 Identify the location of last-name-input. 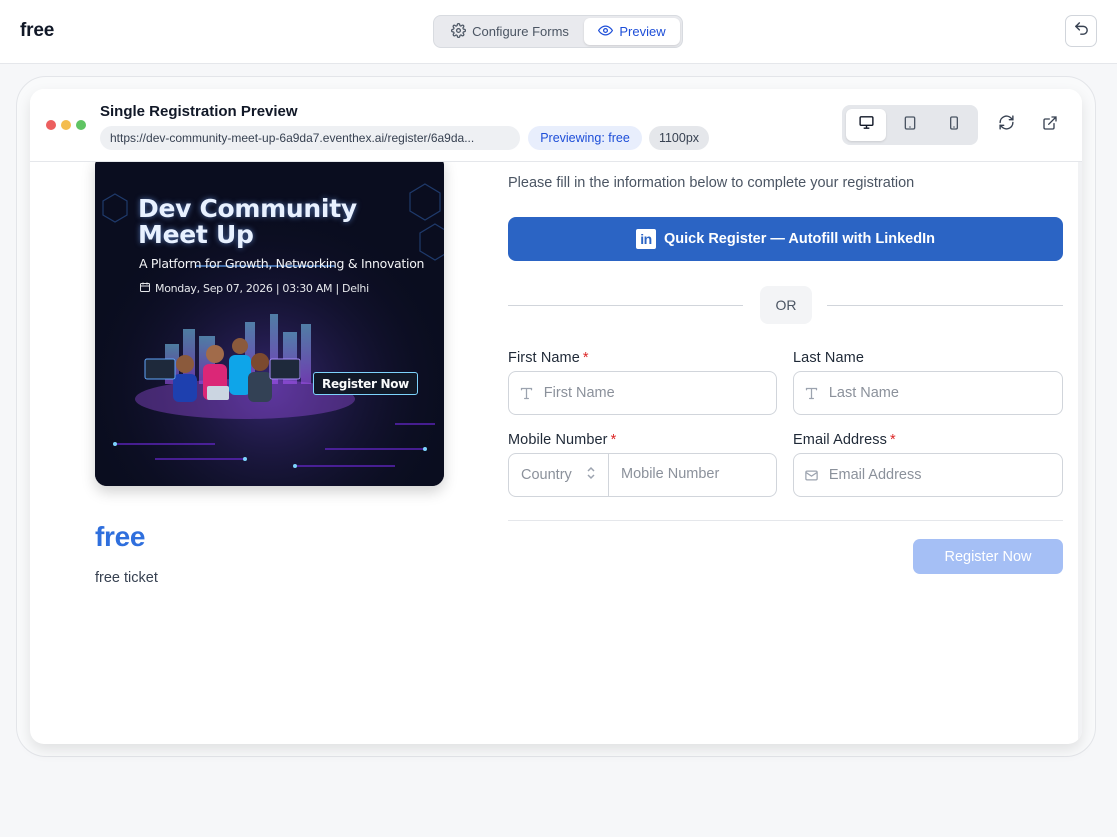
(945, 393).